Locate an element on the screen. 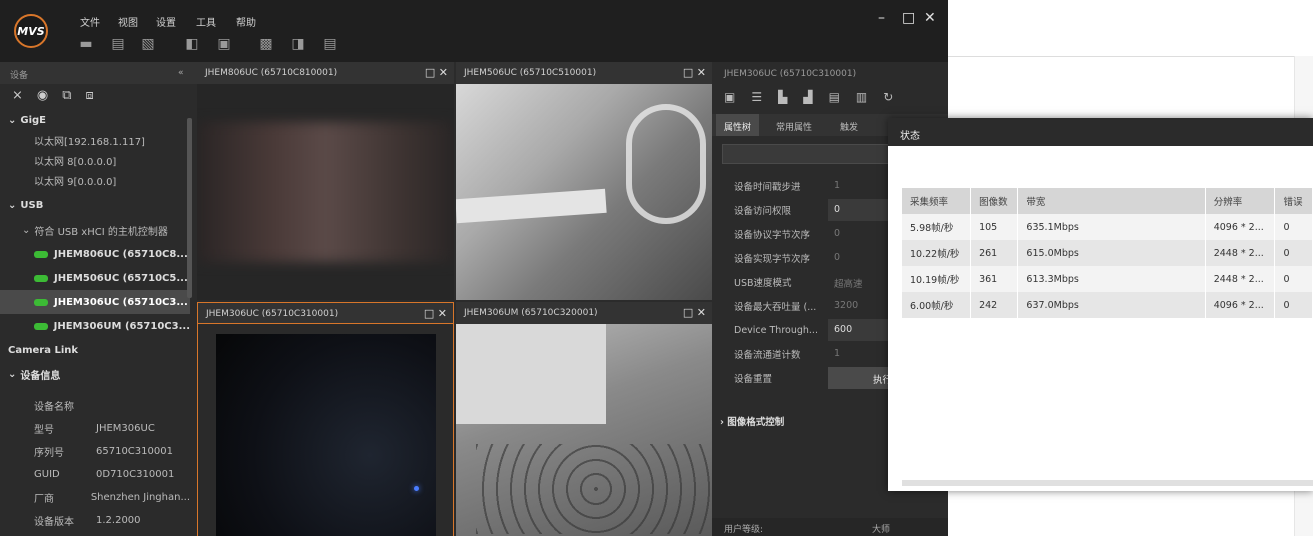 This screenshot has width=1313, height=536. column-header: 采集频率 is located at coordinates (937, 201).